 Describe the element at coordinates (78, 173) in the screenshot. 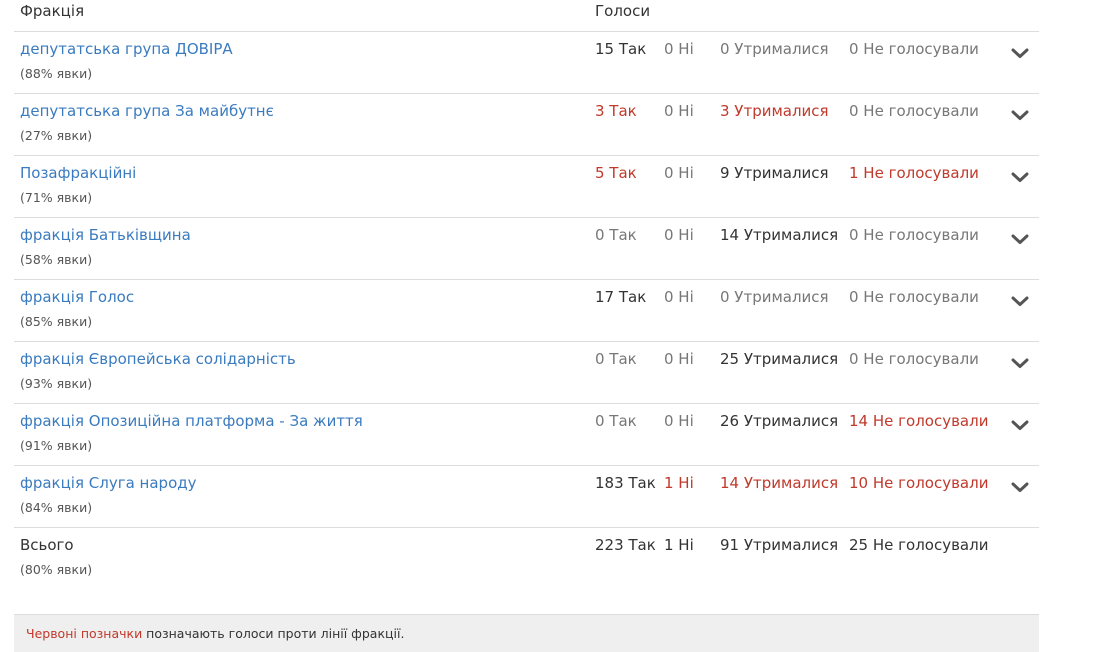

I see `faction-name-link: Позафракційні` at that location.